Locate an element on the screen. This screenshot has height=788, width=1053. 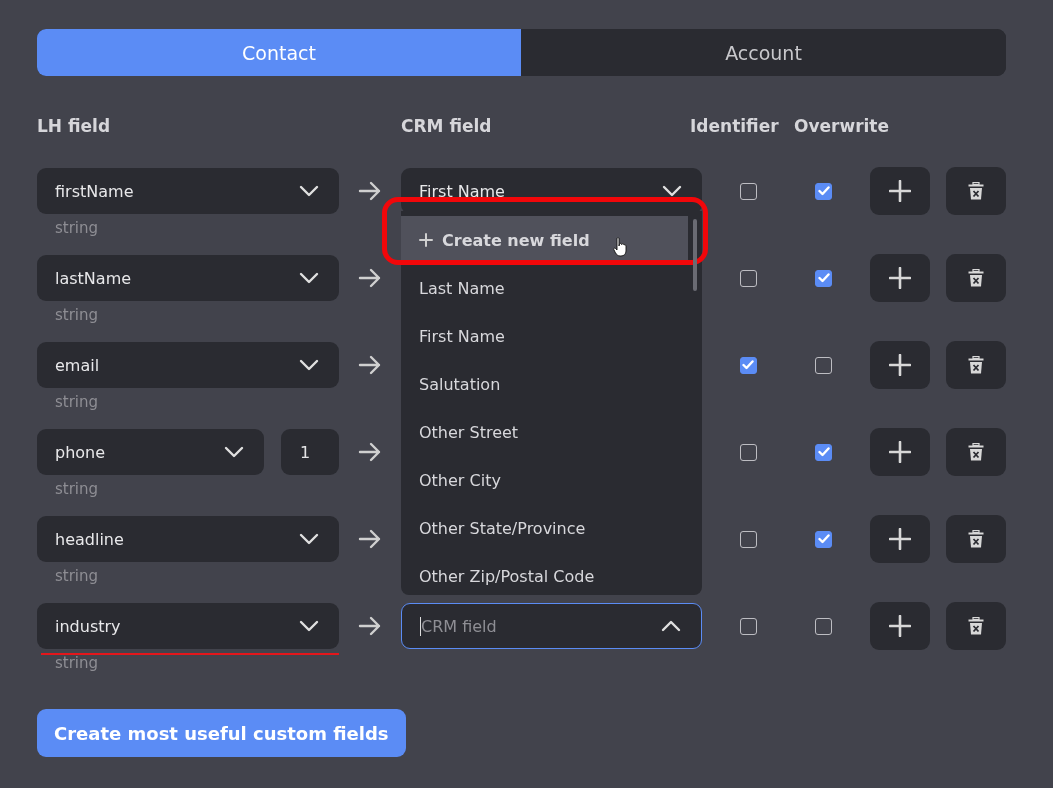
column-header: Overwrite is located at coordinates (842, 126).